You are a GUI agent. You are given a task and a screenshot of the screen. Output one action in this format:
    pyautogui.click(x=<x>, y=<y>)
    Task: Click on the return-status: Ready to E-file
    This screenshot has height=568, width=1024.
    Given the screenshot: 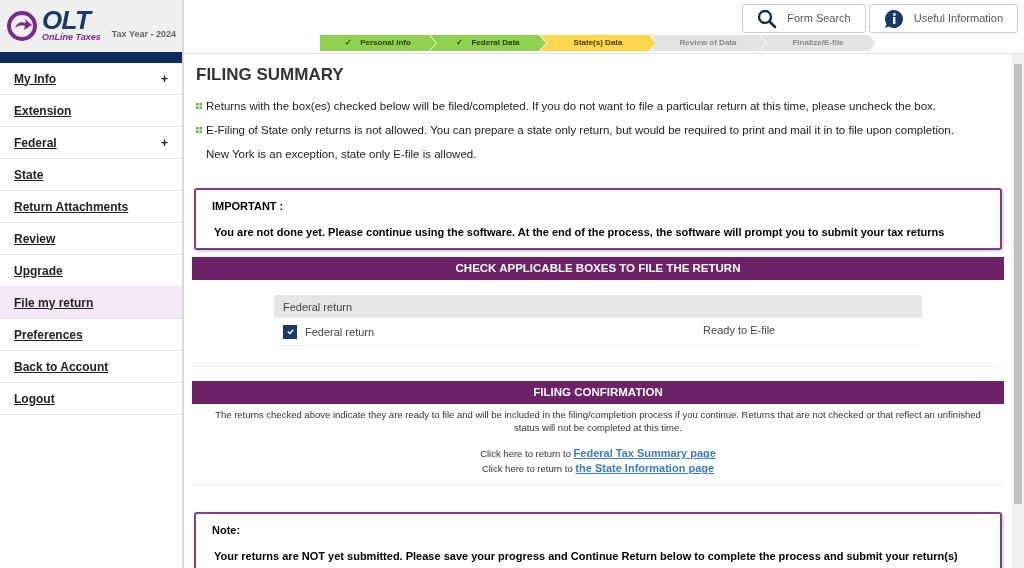 What is the action you would take?
    pyautogui.click(x=739, y=330)
    